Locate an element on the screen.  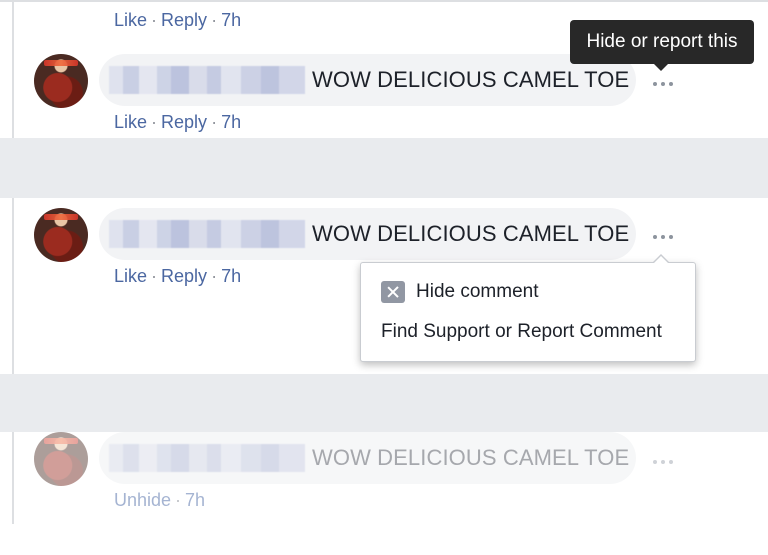
report-comment-item: Find Support or Report Comment is located at coordinates (521, 332).